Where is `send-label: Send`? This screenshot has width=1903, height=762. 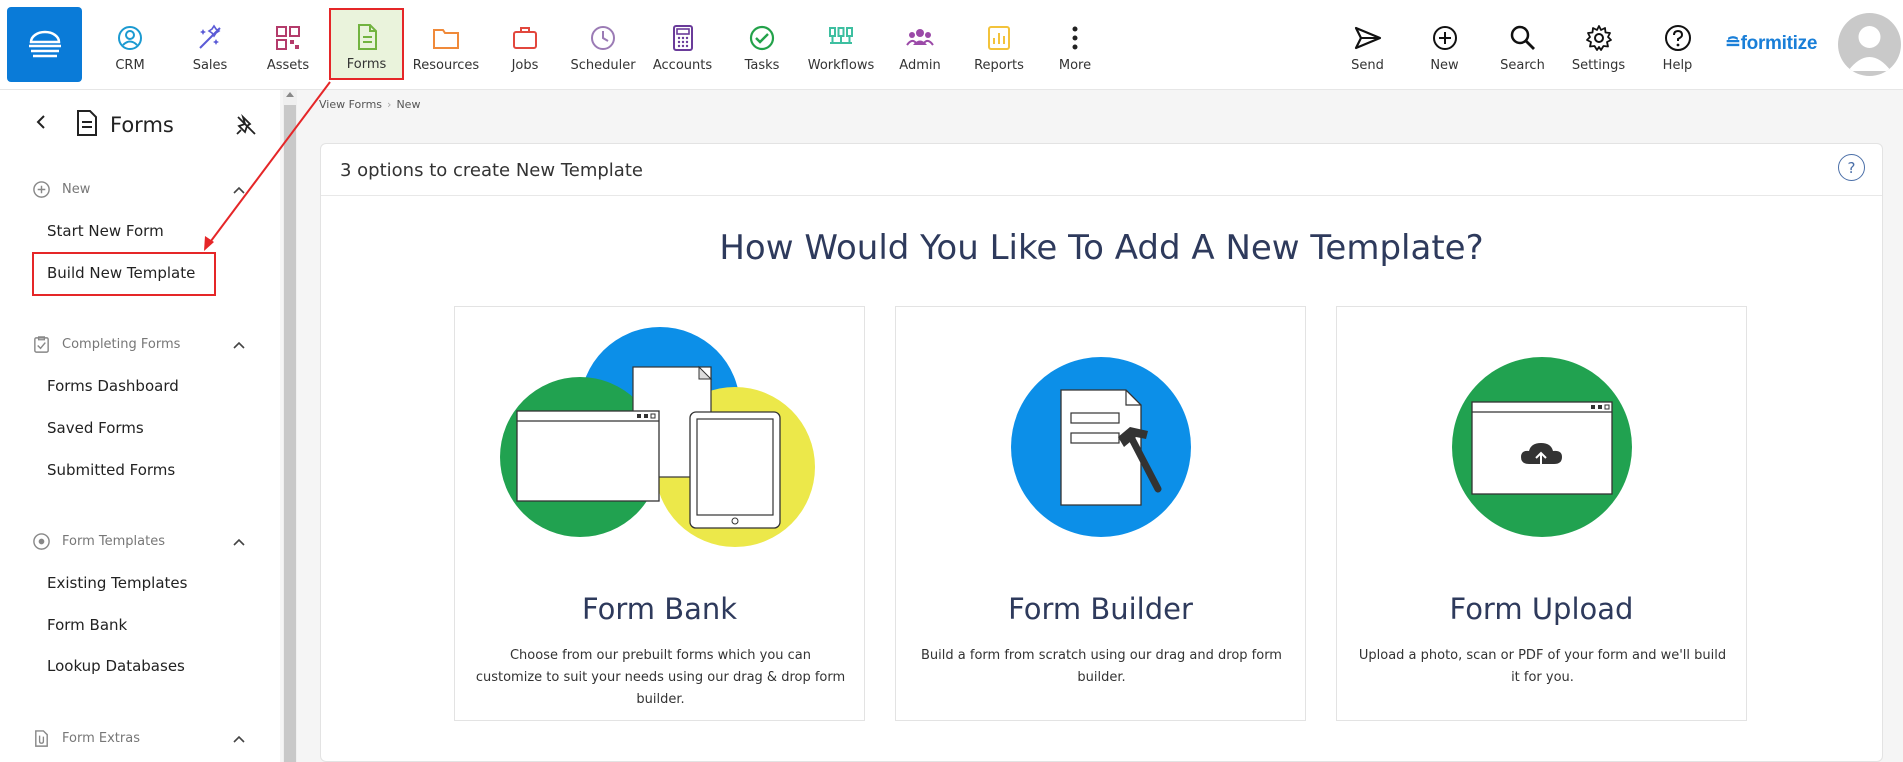 send-label: Send is located at coordinates (1367, 65).